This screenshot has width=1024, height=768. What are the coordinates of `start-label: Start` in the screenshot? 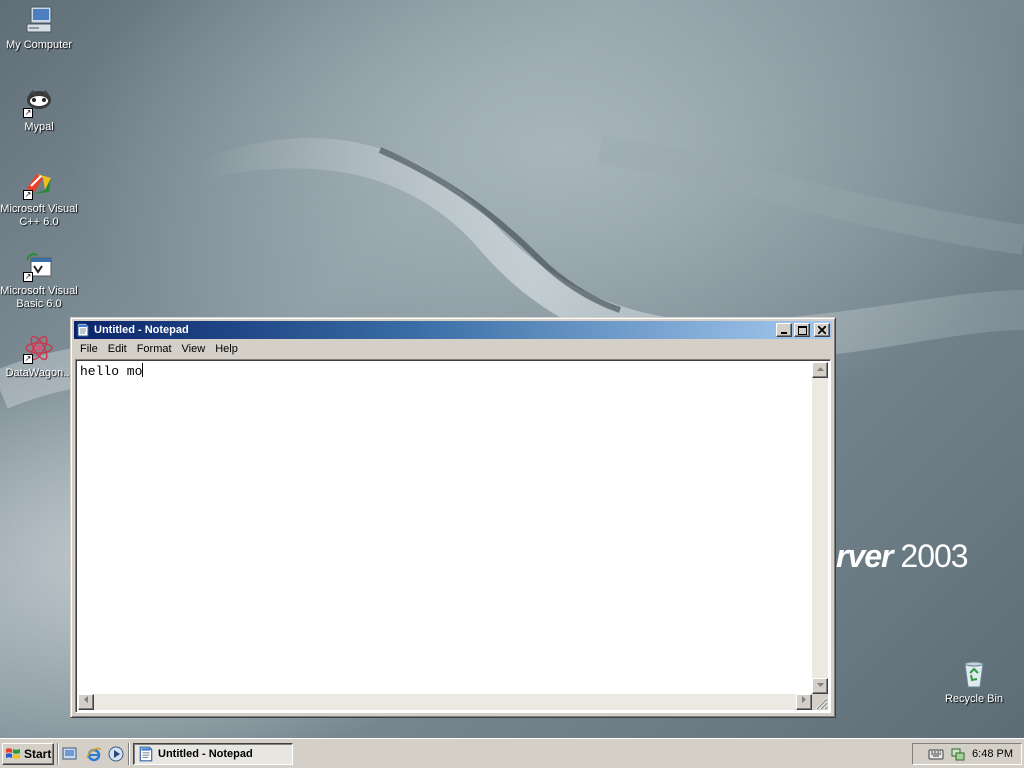 It's located at (38, 754).